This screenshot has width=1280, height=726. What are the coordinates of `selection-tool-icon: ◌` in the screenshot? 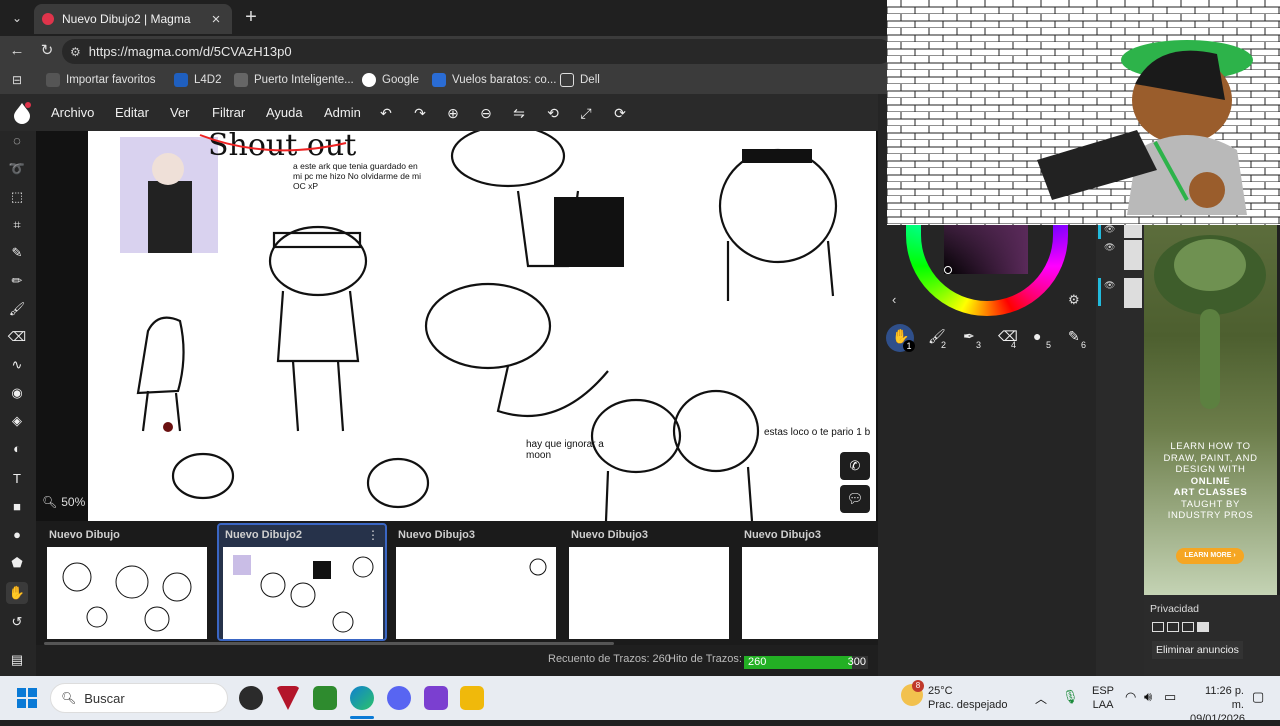 It's located at (17, 141).